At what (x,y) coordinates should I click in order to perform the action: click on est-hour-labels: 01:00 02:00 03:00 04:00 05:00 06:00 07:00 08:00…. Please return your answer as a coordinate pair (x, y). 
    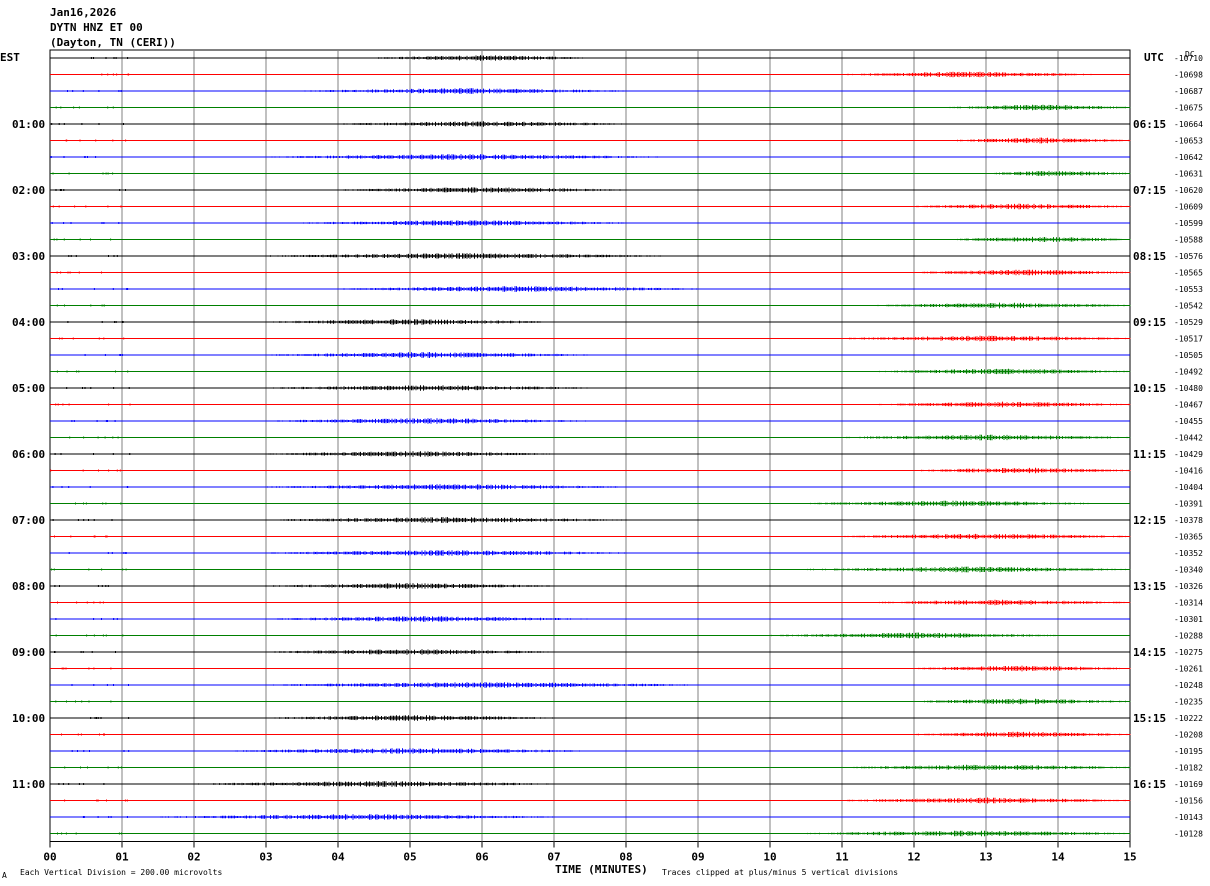
    Looking at the image, I should click on (28, 454).